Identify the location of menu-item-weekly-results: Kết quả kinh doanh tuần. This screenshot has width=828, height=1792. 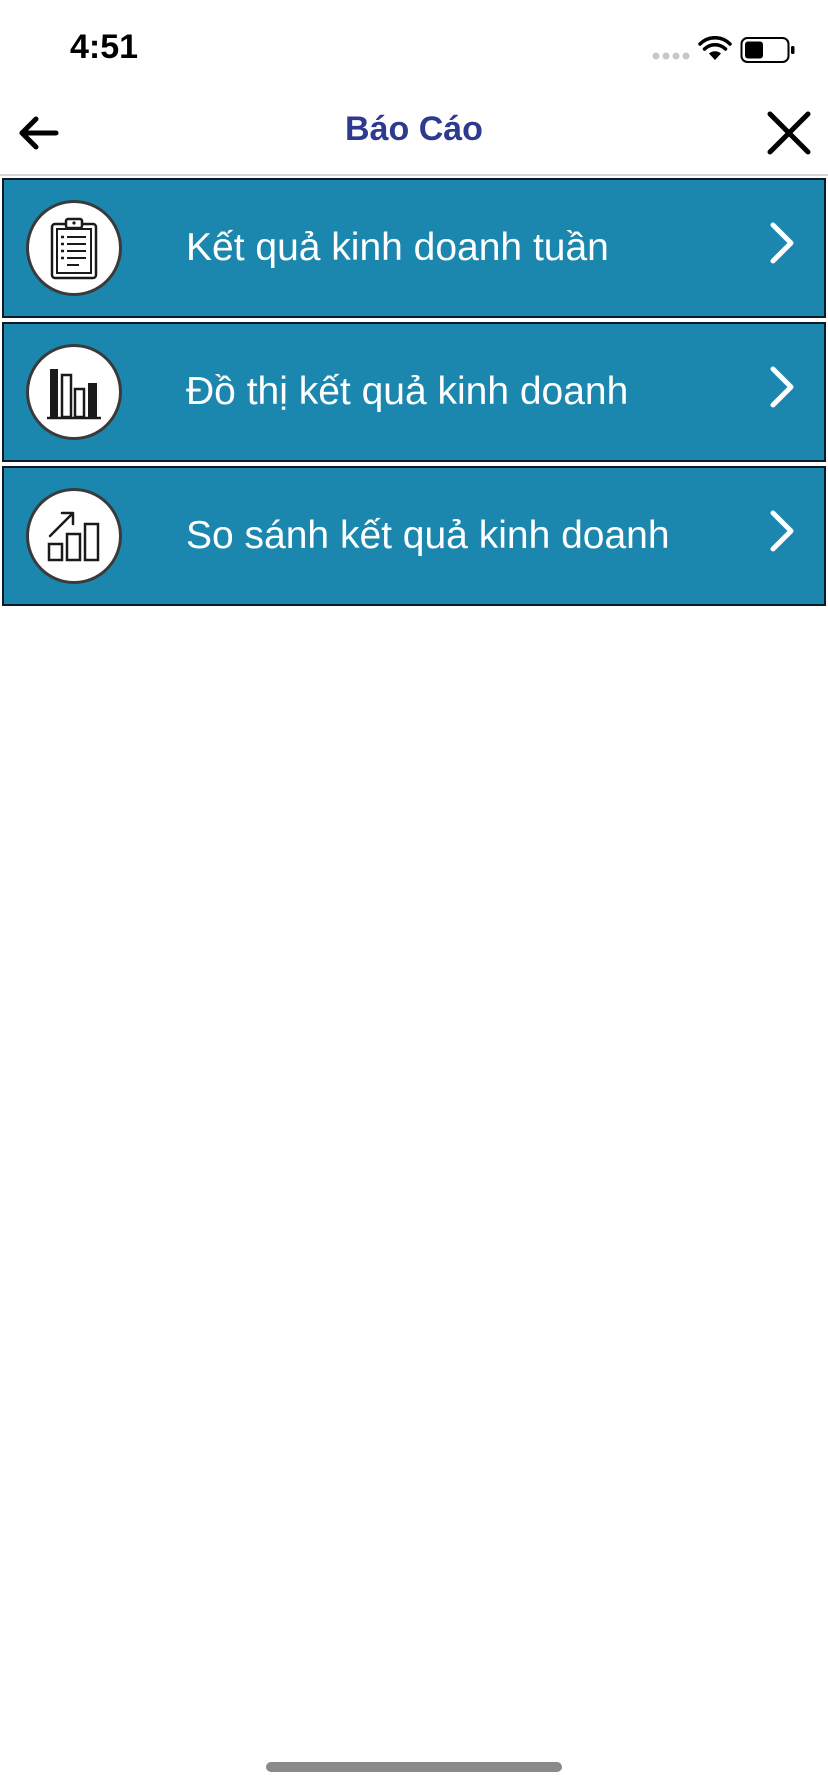
(414, 248).